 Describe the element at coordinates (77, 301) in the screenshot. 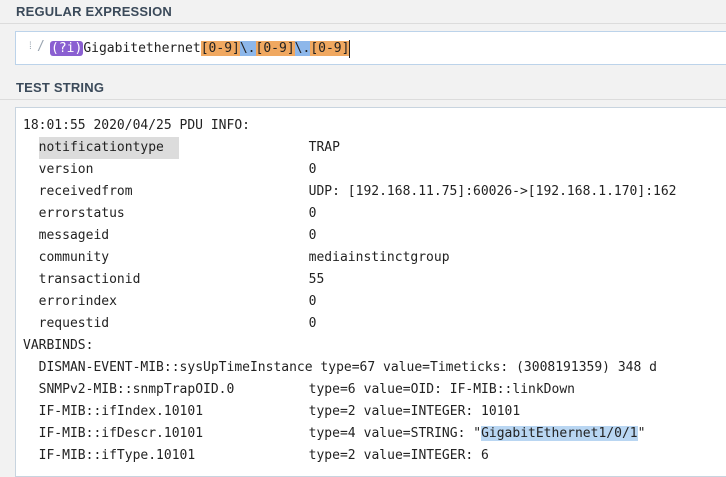

I see `field-key: errorindex` at that location.